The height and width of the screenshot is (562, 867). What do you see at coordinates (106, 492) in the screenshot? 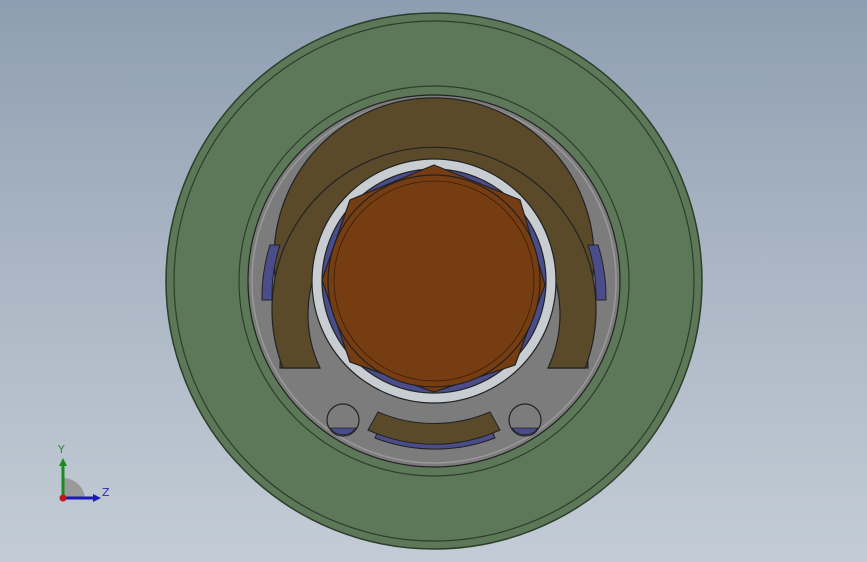
I see `z-axis-label: Z` at bounding box center [106, 492].